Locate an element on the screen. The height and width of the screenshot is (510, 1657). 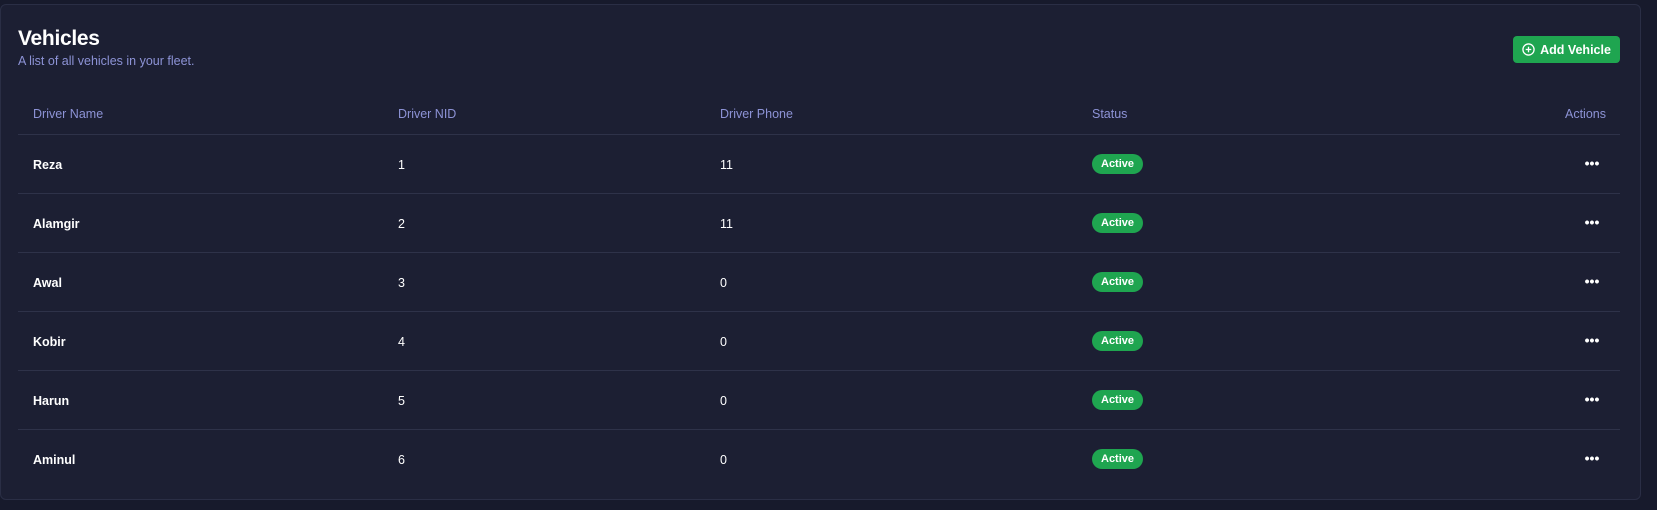
table-row: Kobir 4 0 Active ••• is located at coordinates (819, 341).